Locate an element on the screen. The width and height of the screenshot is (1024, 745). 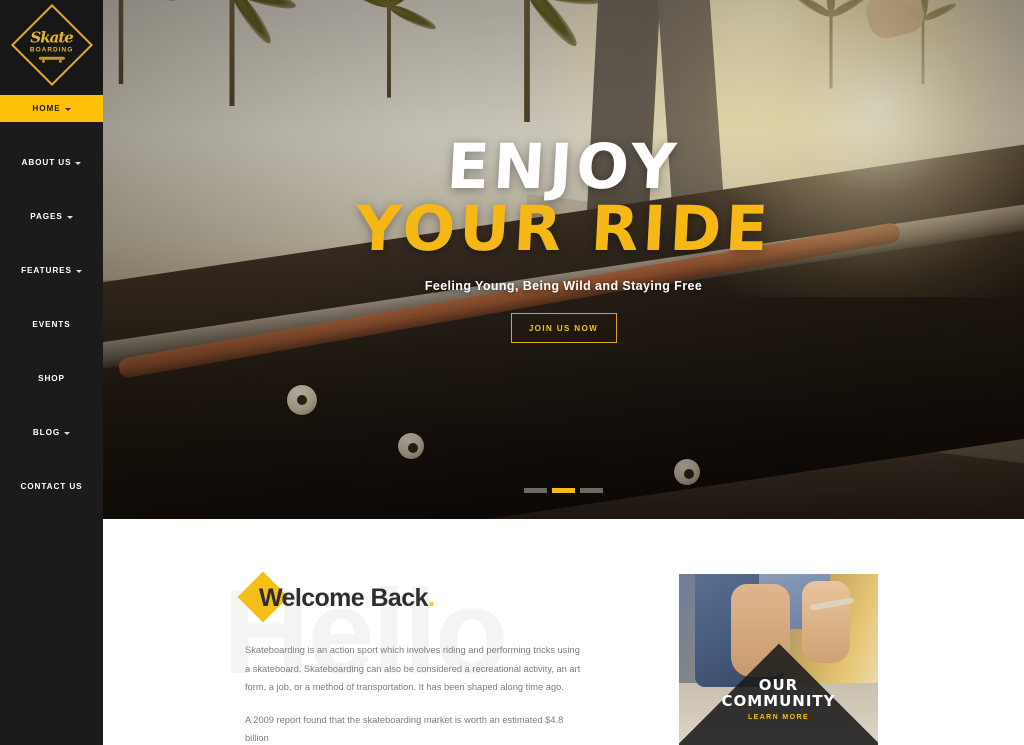
welcome-heading-text: Welcome Back is located at coordinates (343, 597).